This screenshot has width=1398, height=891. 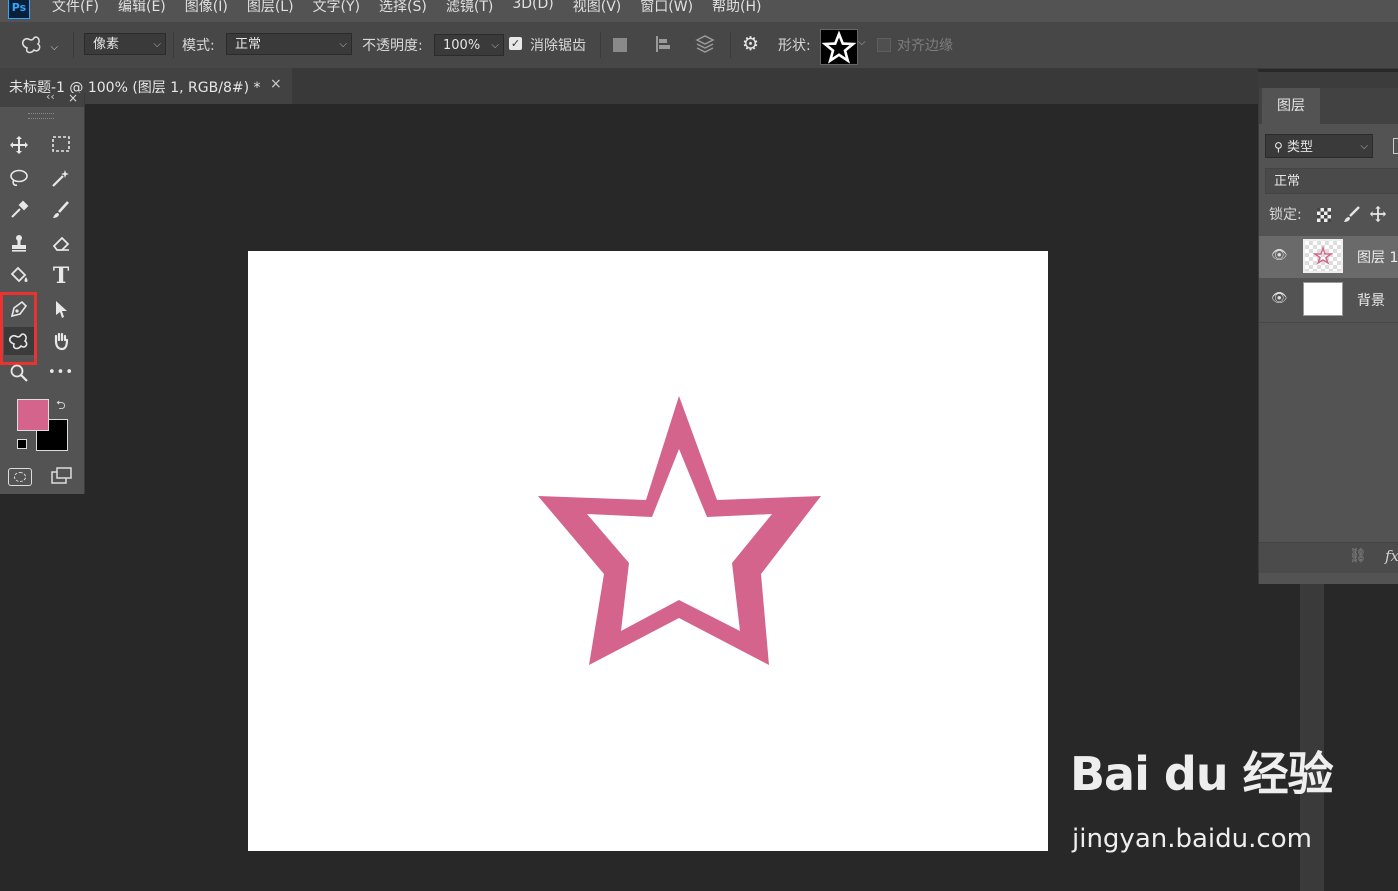 I want to click on lock-position-icon, so click(x=1378, y=216).